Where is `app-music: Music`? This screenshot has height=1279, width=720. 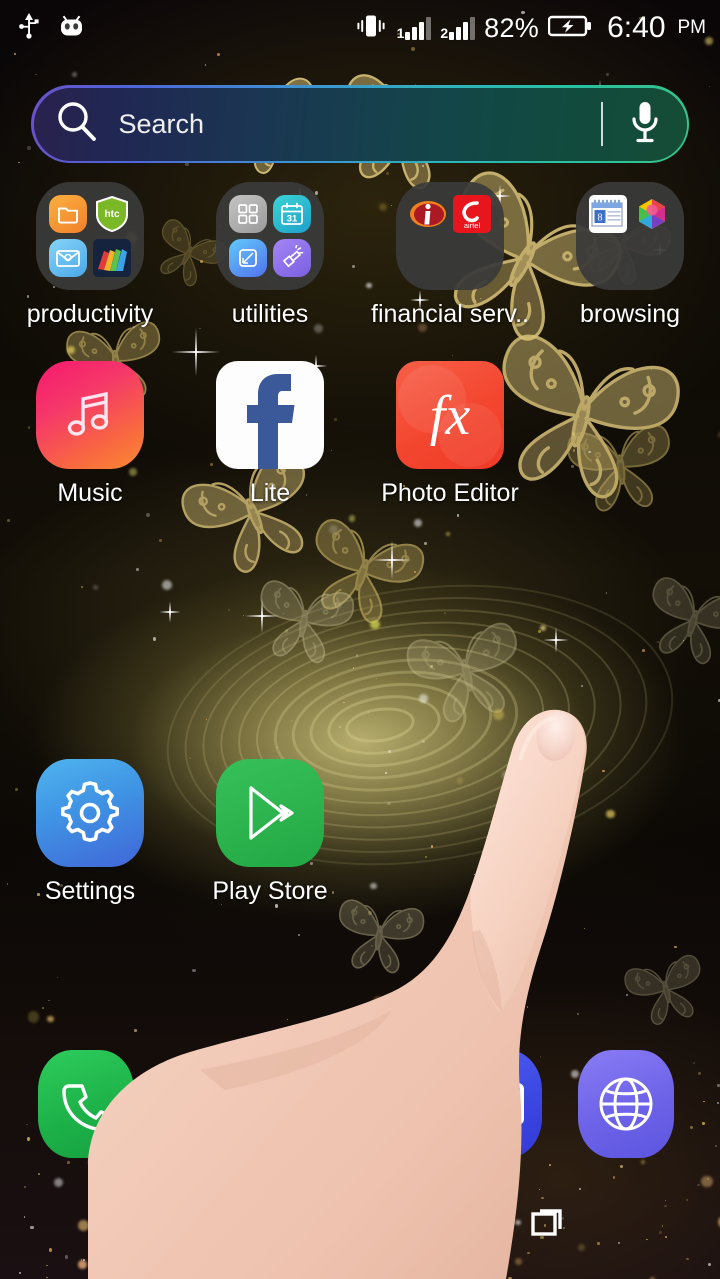
app-music: Music is located at coordinates (90, 433).